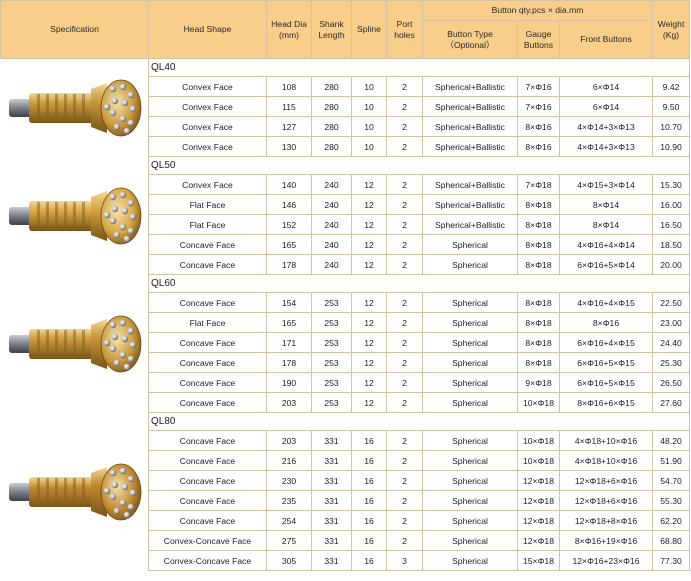  What do you see at coordinates (671, 500) in the screenshot?
I see `weight-cell: 55.30` at bounding box center [671, 500].